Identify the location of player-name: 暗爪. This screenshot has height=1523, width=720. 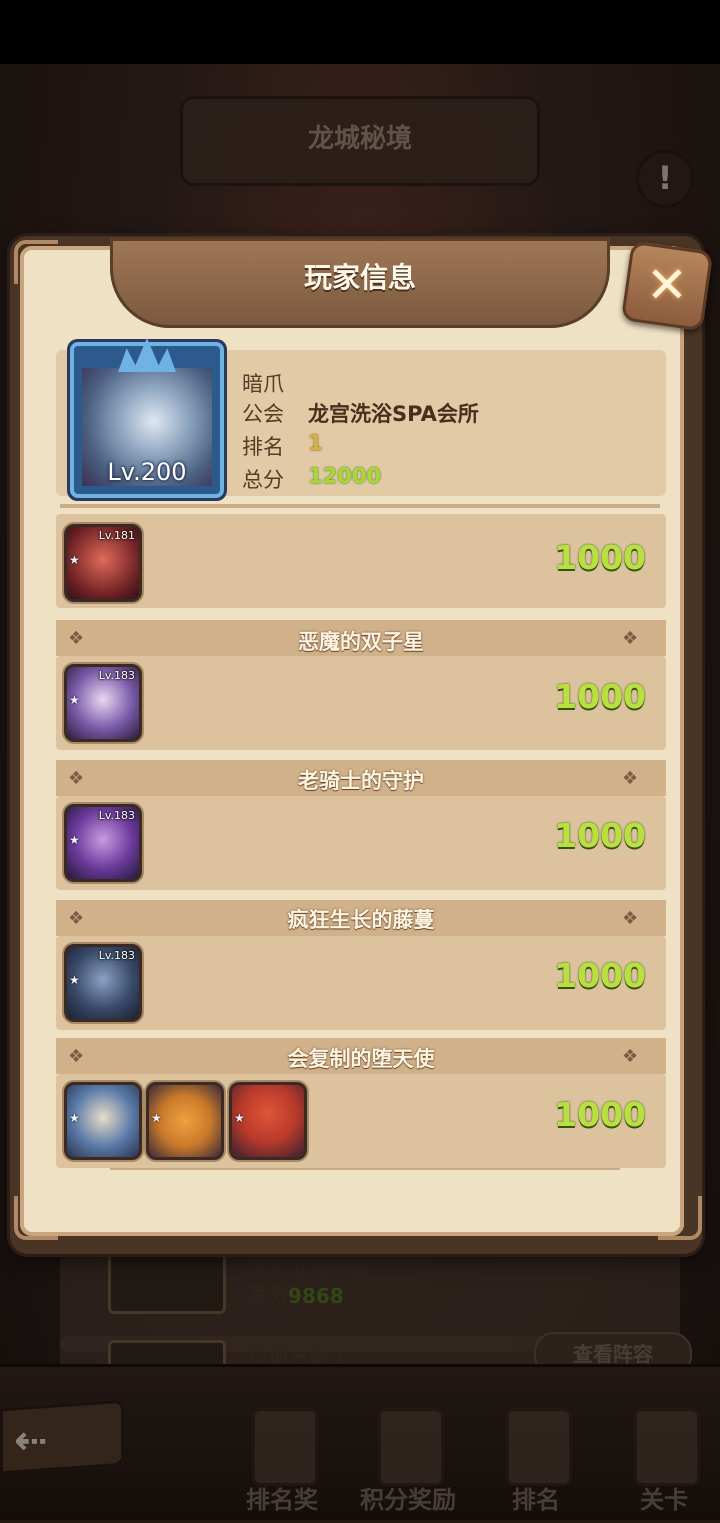
(263, 383).